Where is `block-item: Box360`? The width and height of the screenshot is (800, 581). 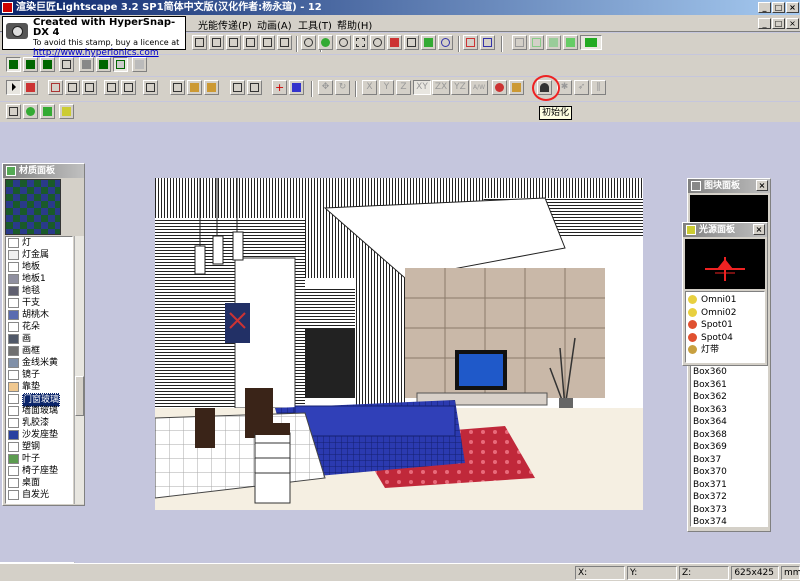
block-item: Box360 is located at coordinates (710, 372).